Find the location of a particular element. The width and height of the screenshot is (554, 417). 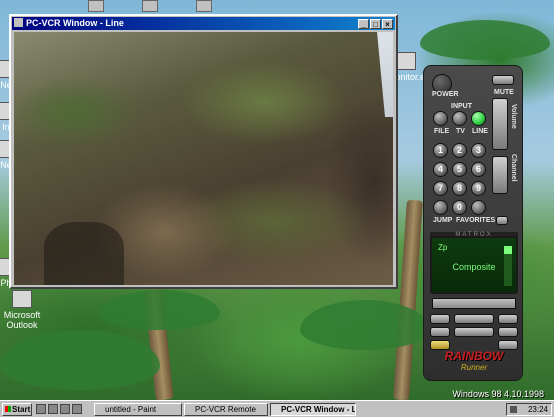

rainbow-runner-logo: RAINBOW is located at coordinates (474, 356).